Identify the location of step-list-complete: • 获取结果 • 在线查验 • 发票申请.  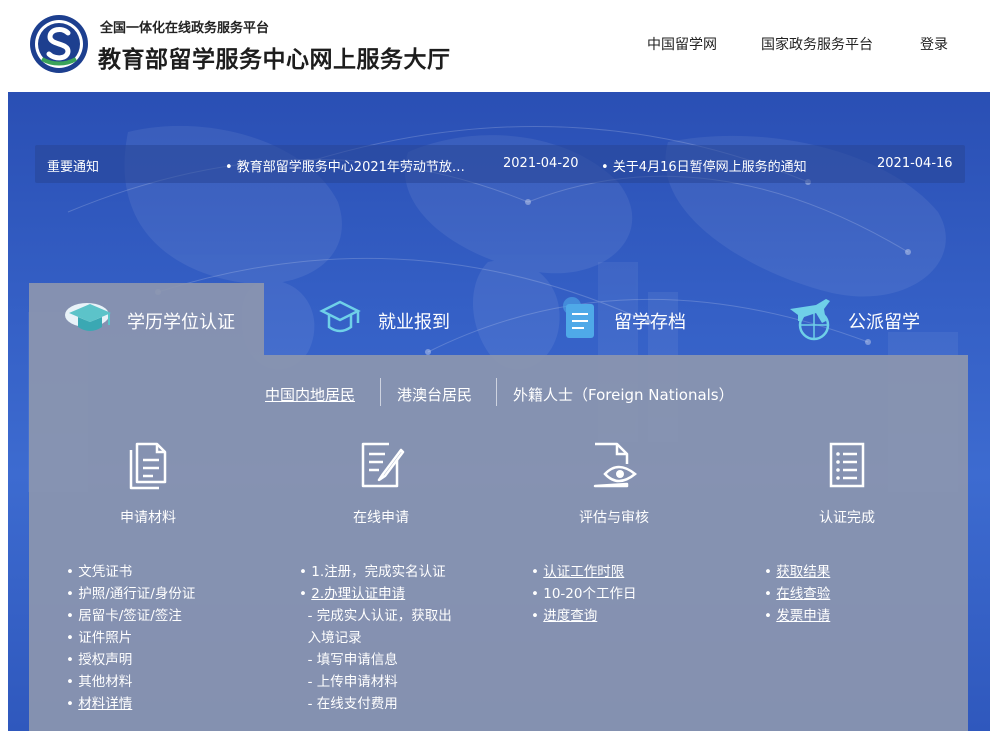
(797, 594).